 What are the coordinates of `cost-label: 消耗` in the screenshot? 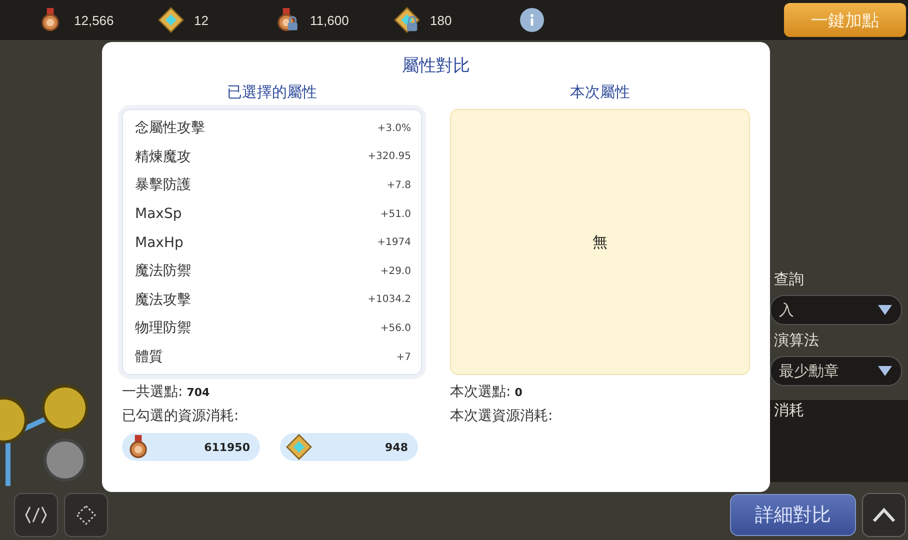 It's located at (788, 410).